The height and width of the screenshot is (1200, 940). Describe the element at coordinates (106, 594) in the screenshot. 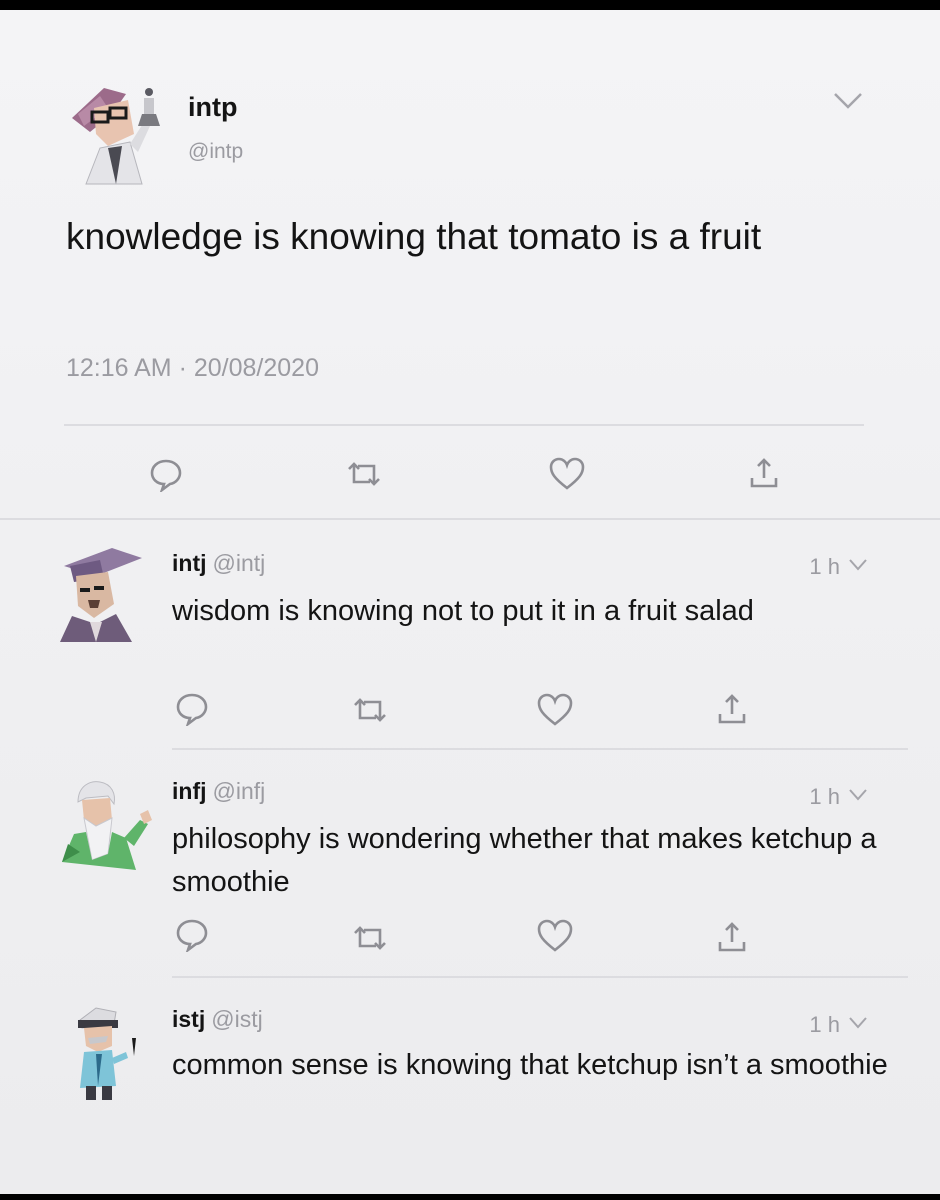

I see `professor-avatar-icon` at that location.